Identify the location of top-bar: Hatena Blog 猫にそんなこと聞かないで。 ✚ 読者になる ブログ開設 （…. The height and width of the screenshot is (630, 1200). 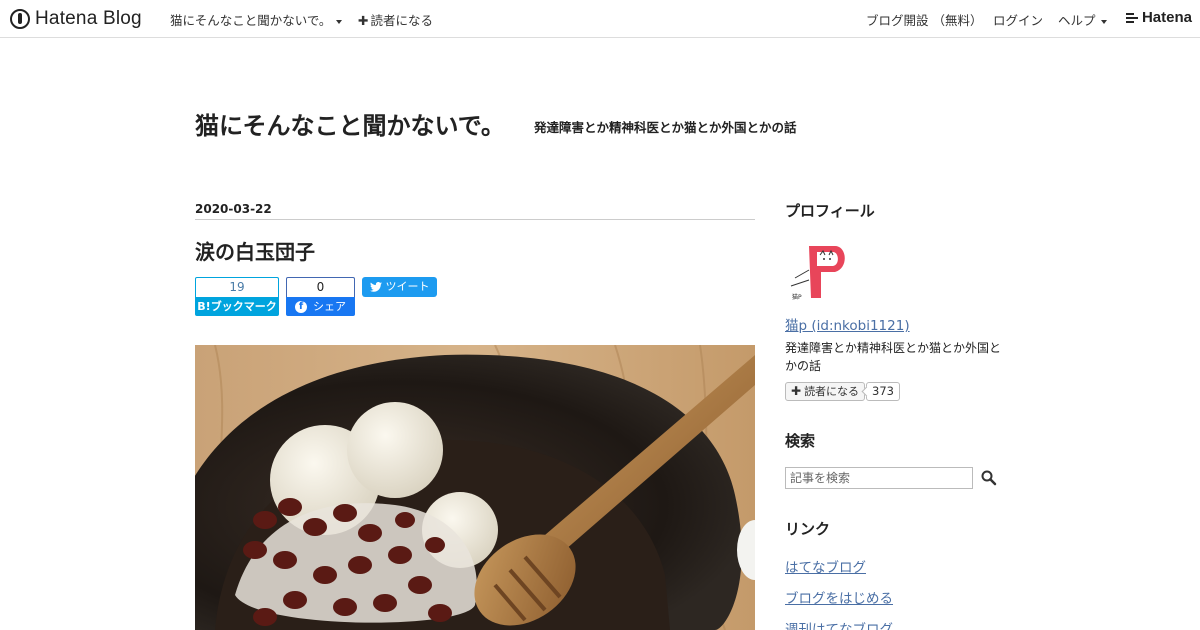
(600, 19).